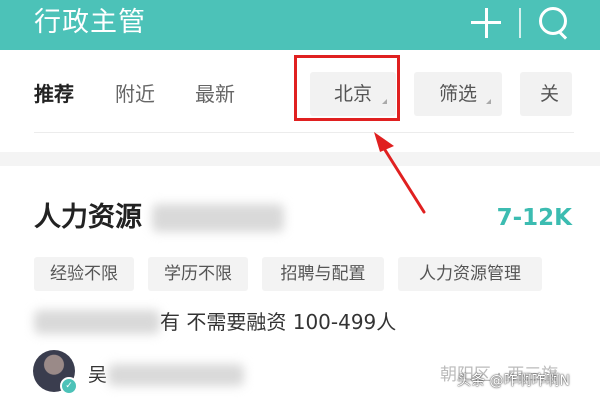 This screenshot has height=400, width=600. I want to click on keyword-filter-chip: 关键, so click(546, 94).